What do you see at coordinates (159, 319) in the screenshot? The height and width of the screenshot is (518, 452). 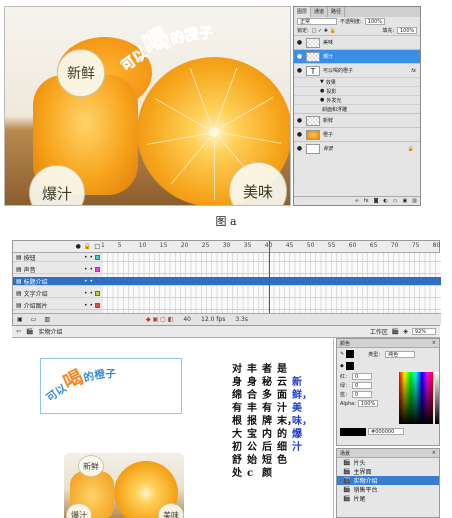 I see `onion-skin-icon: ◆ ▣ ▢ ◧` at bounding box center [159, 319].